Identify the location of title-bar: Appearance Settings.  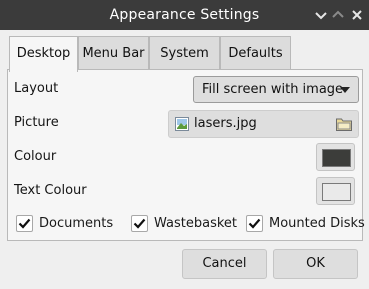
(184, 15).